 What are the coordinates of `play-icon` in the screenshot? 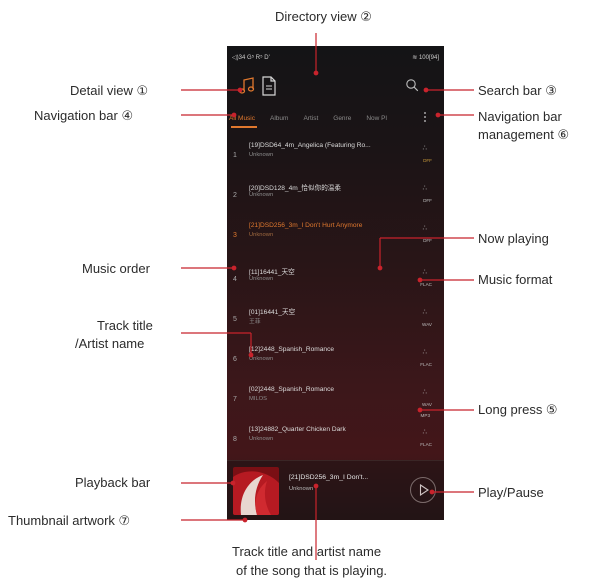 It's located at (424, 490).